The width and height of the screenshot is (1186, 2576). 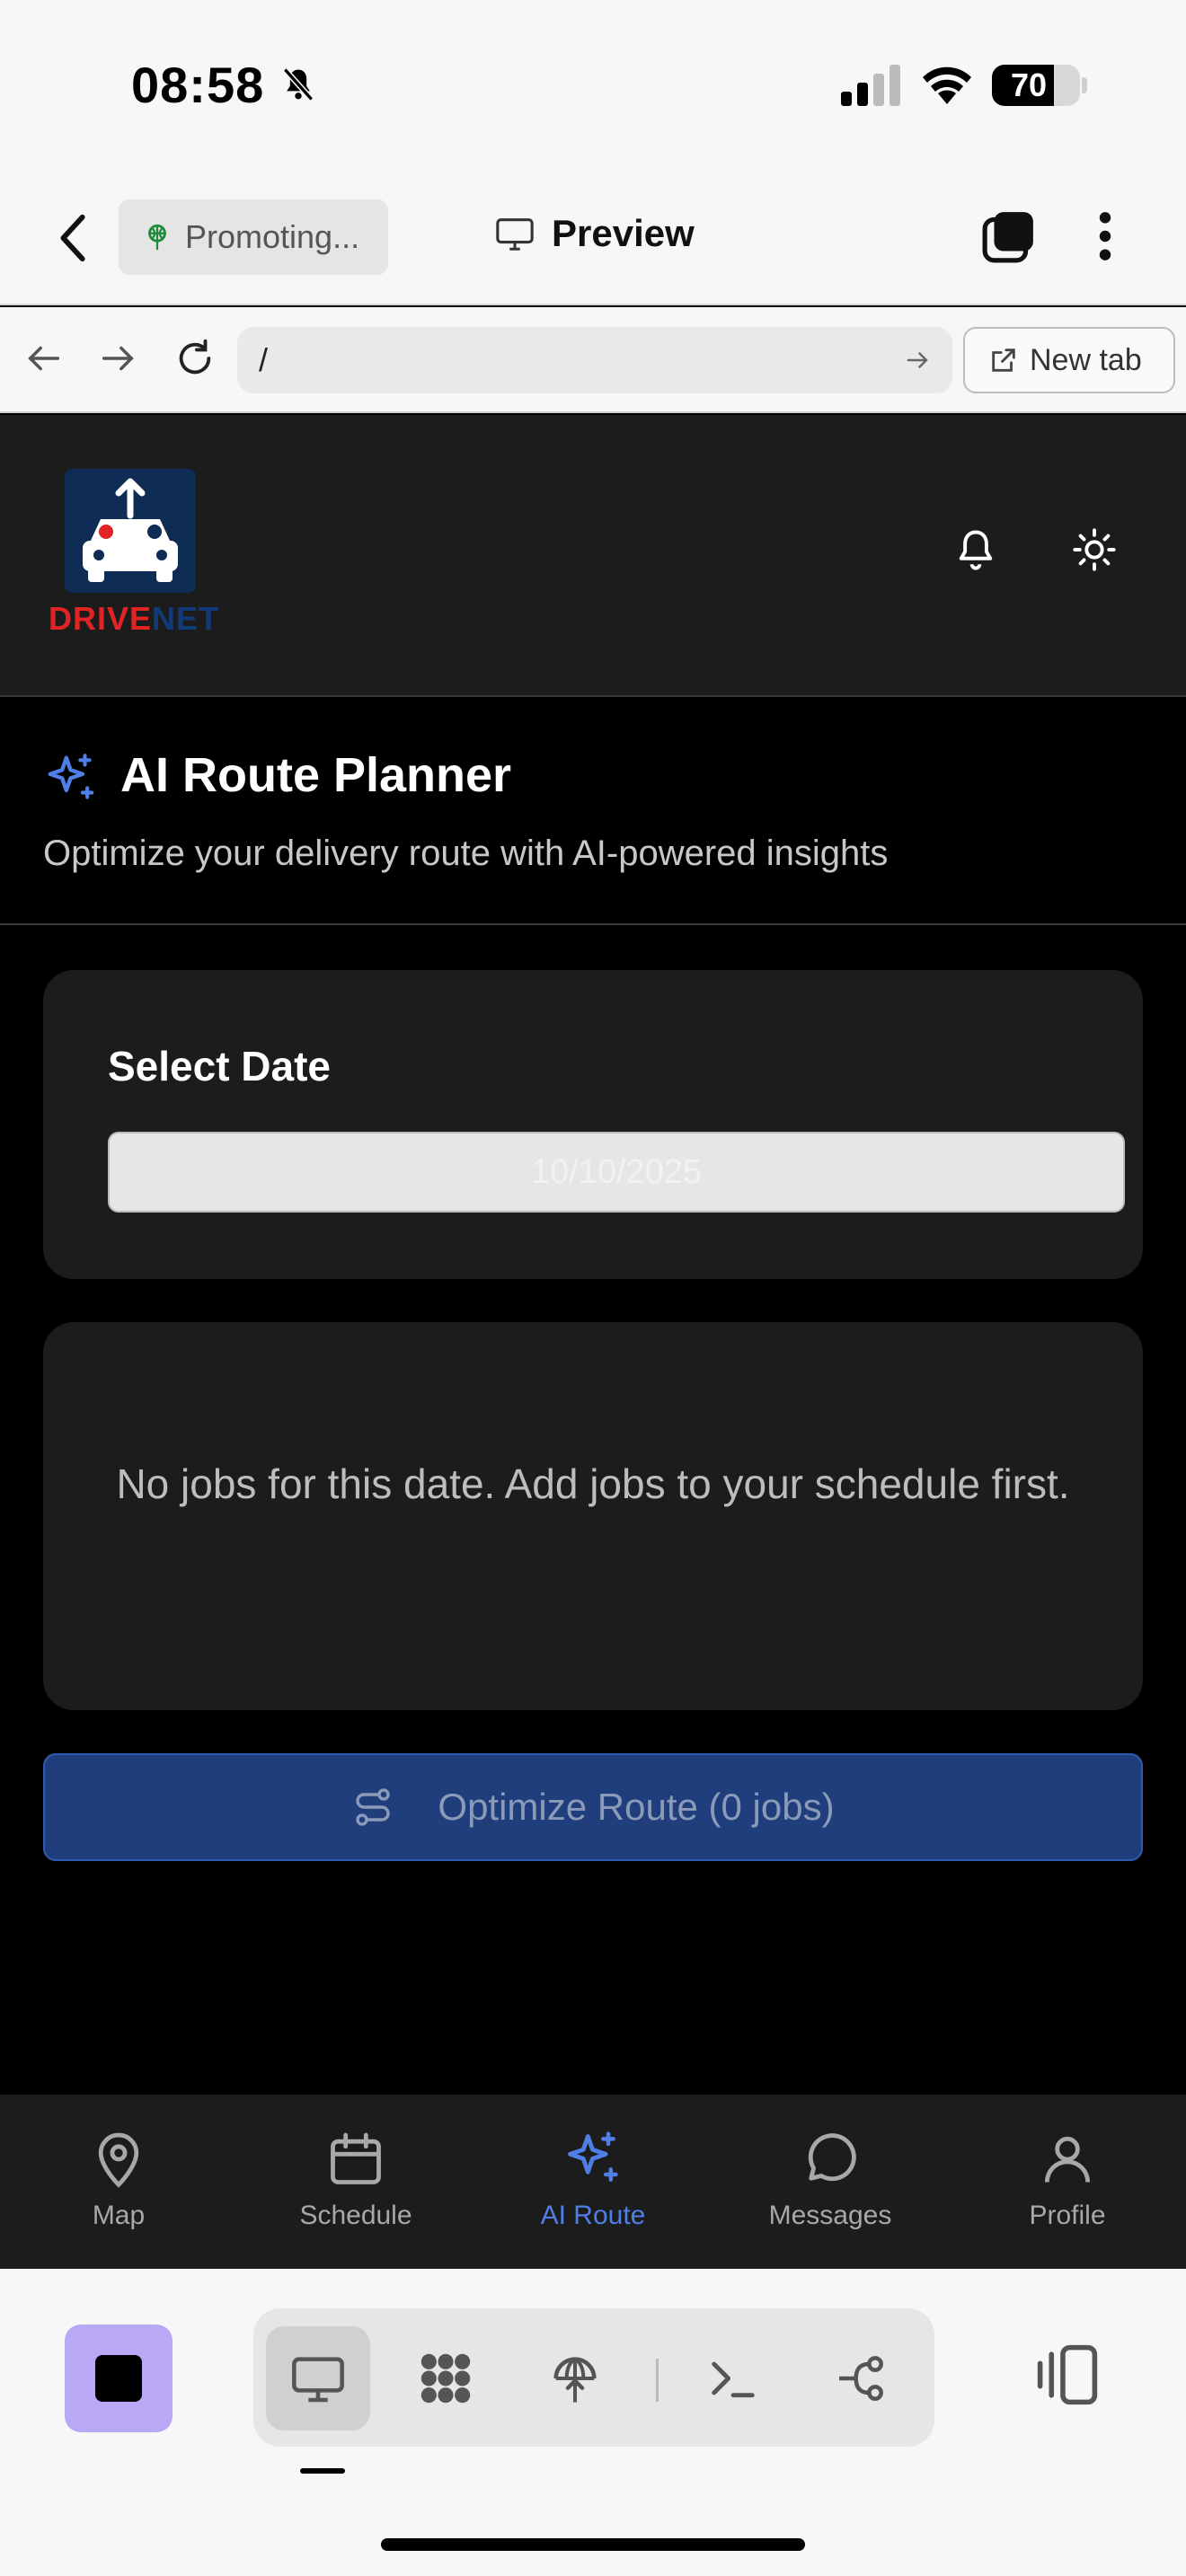 I want to click on nav-item-messages: Messages, so click(x=830, y=2182).